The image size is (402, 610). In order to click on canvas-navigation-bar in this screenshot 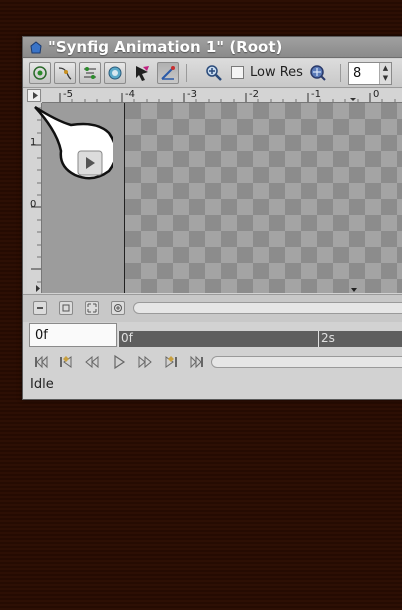, I will do `click(212, 308)`.